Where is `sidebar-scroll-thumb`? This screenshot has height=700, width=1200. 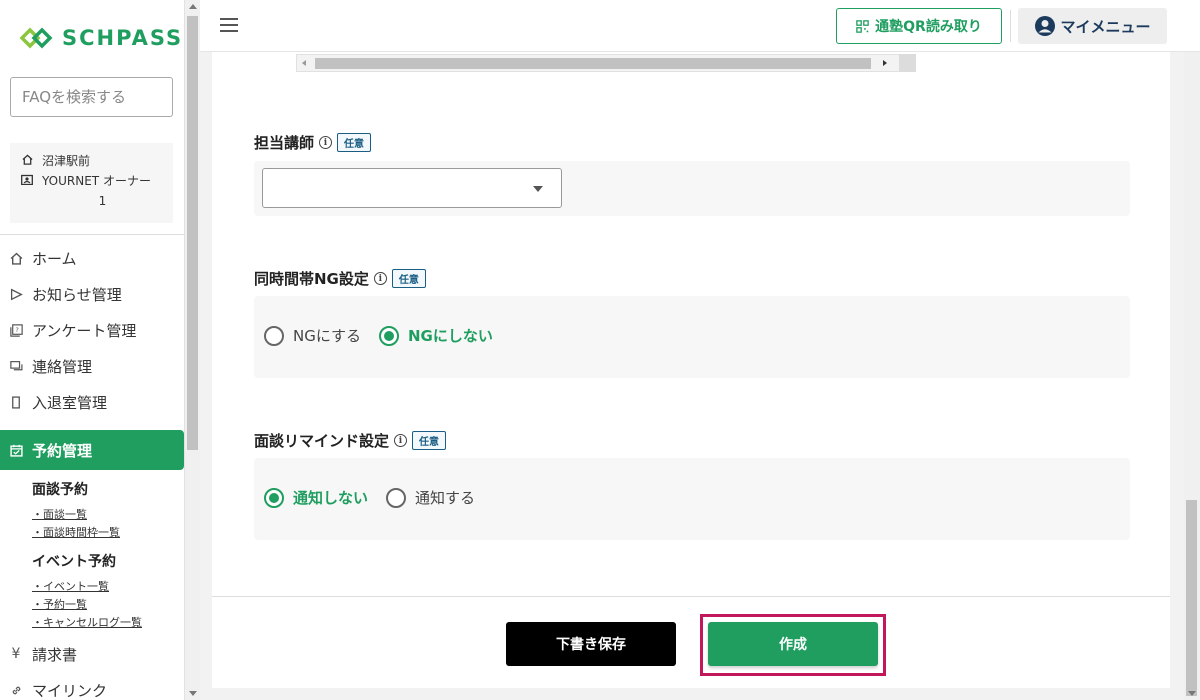 sidebar-scroll-thumb is located at coordinates (192, 233).